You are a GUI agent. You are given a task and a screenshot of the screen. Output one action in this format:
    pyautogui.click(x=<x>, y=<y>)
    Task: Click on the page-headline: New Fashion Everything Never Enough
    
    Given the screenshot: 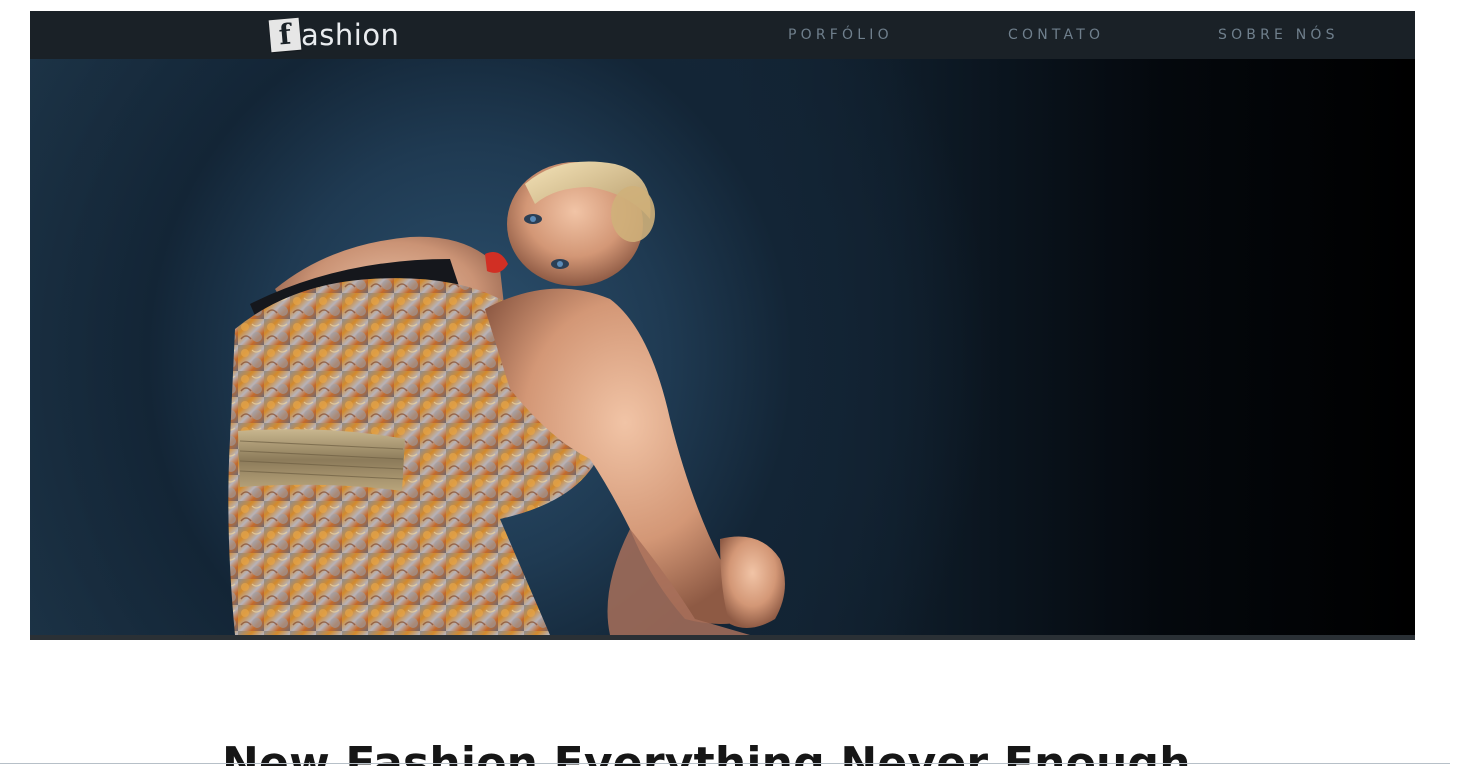 What is the action you would take?
    pyautogui.click(x=706, y=752)
    